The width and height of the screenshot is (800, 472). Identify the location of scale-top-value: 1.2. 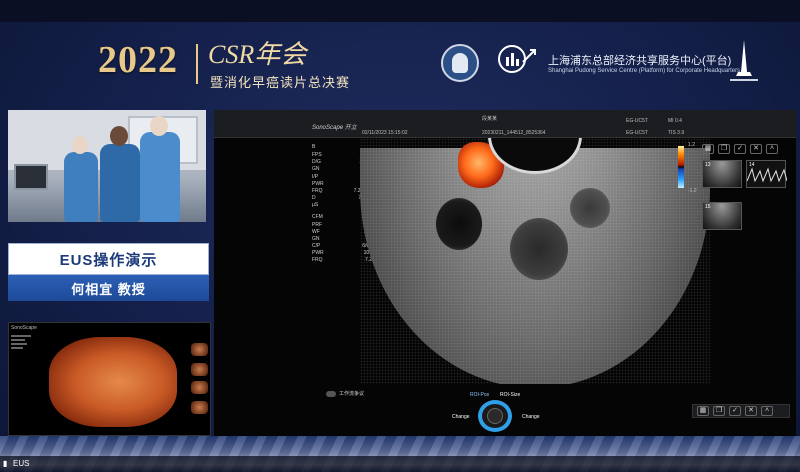
(691, 145).